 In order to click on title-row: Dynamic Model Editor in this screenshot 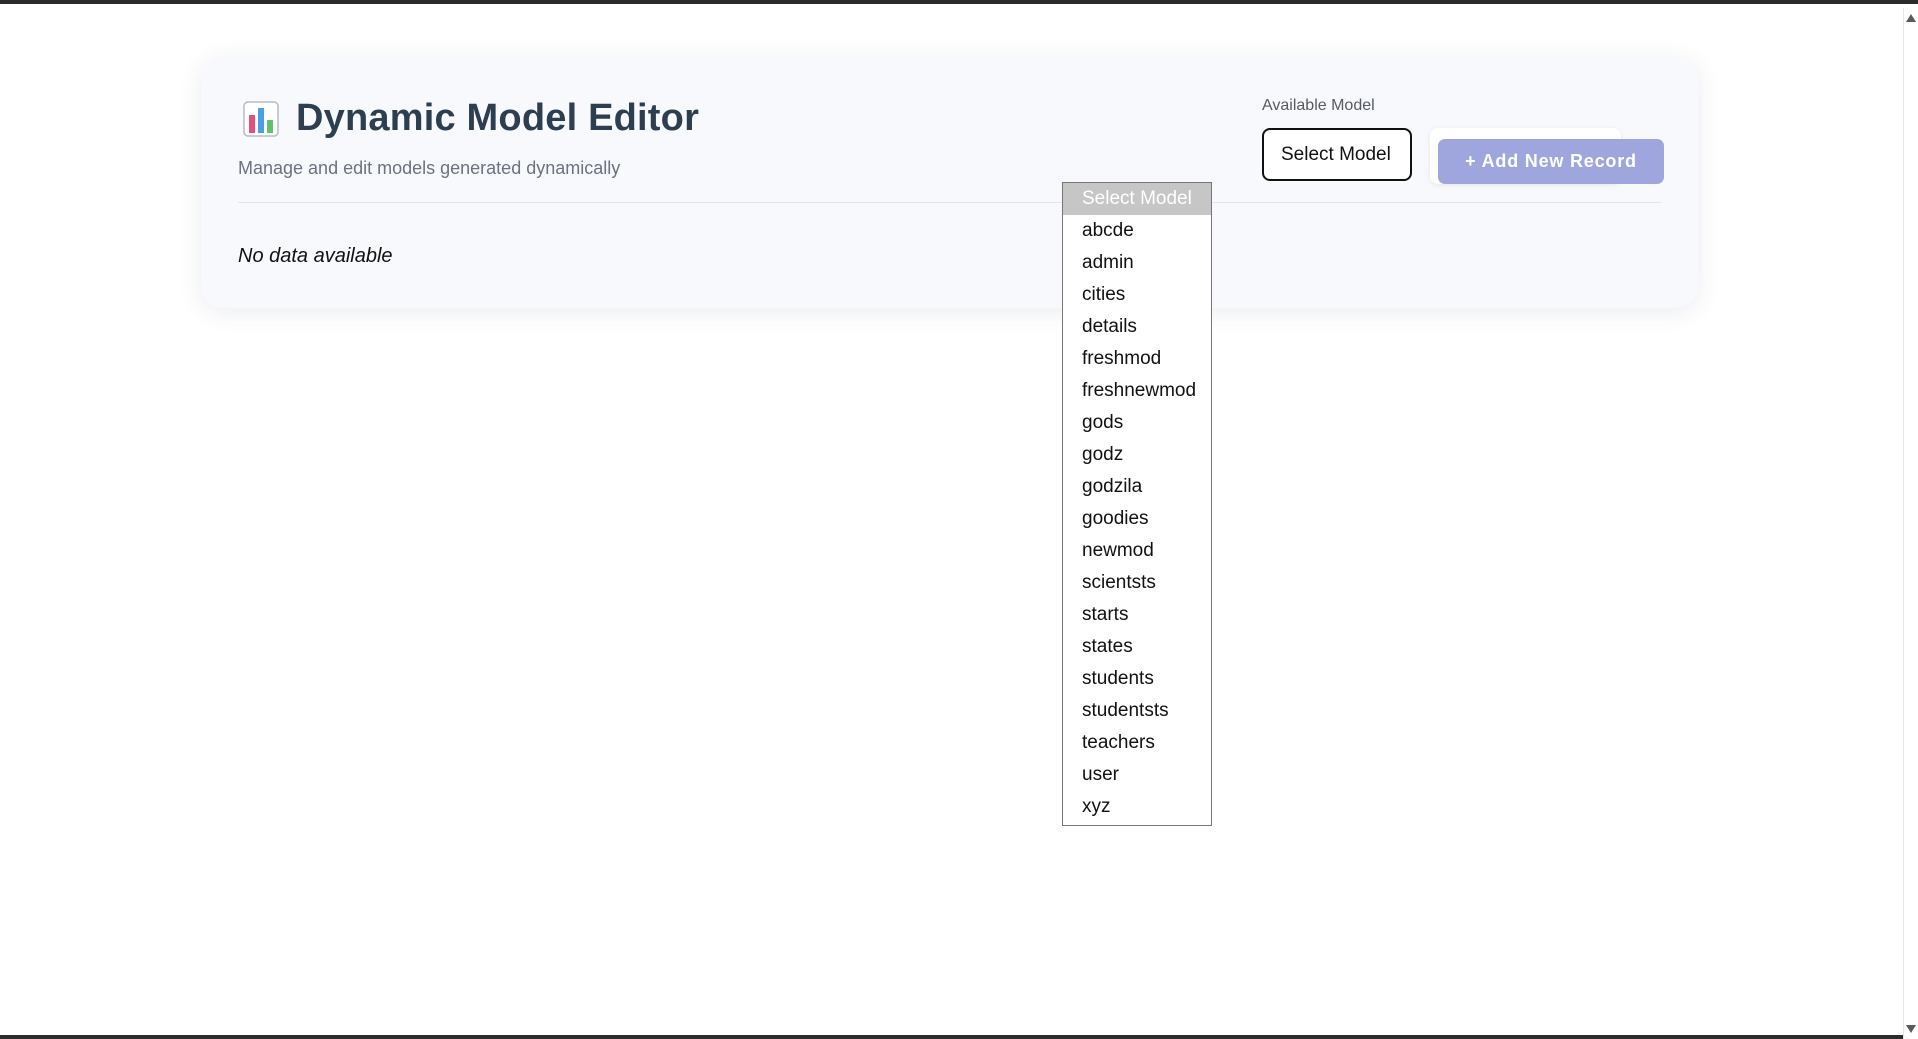, I will do `click(471, 118)`.